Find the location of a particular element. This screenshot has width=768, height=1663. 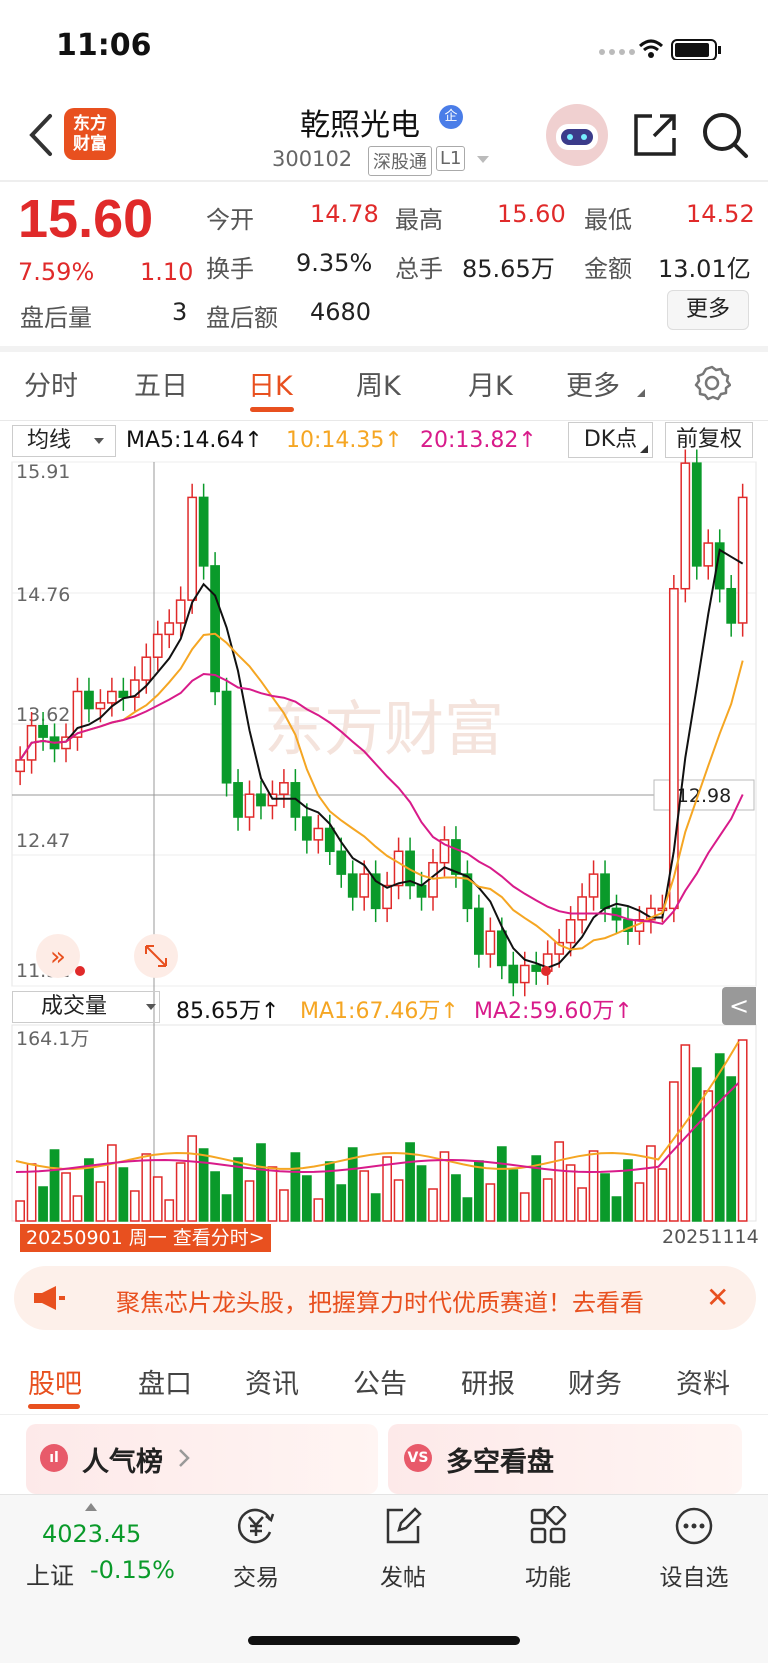

tab-research: 研报 is located at coordinates (488, 1381).